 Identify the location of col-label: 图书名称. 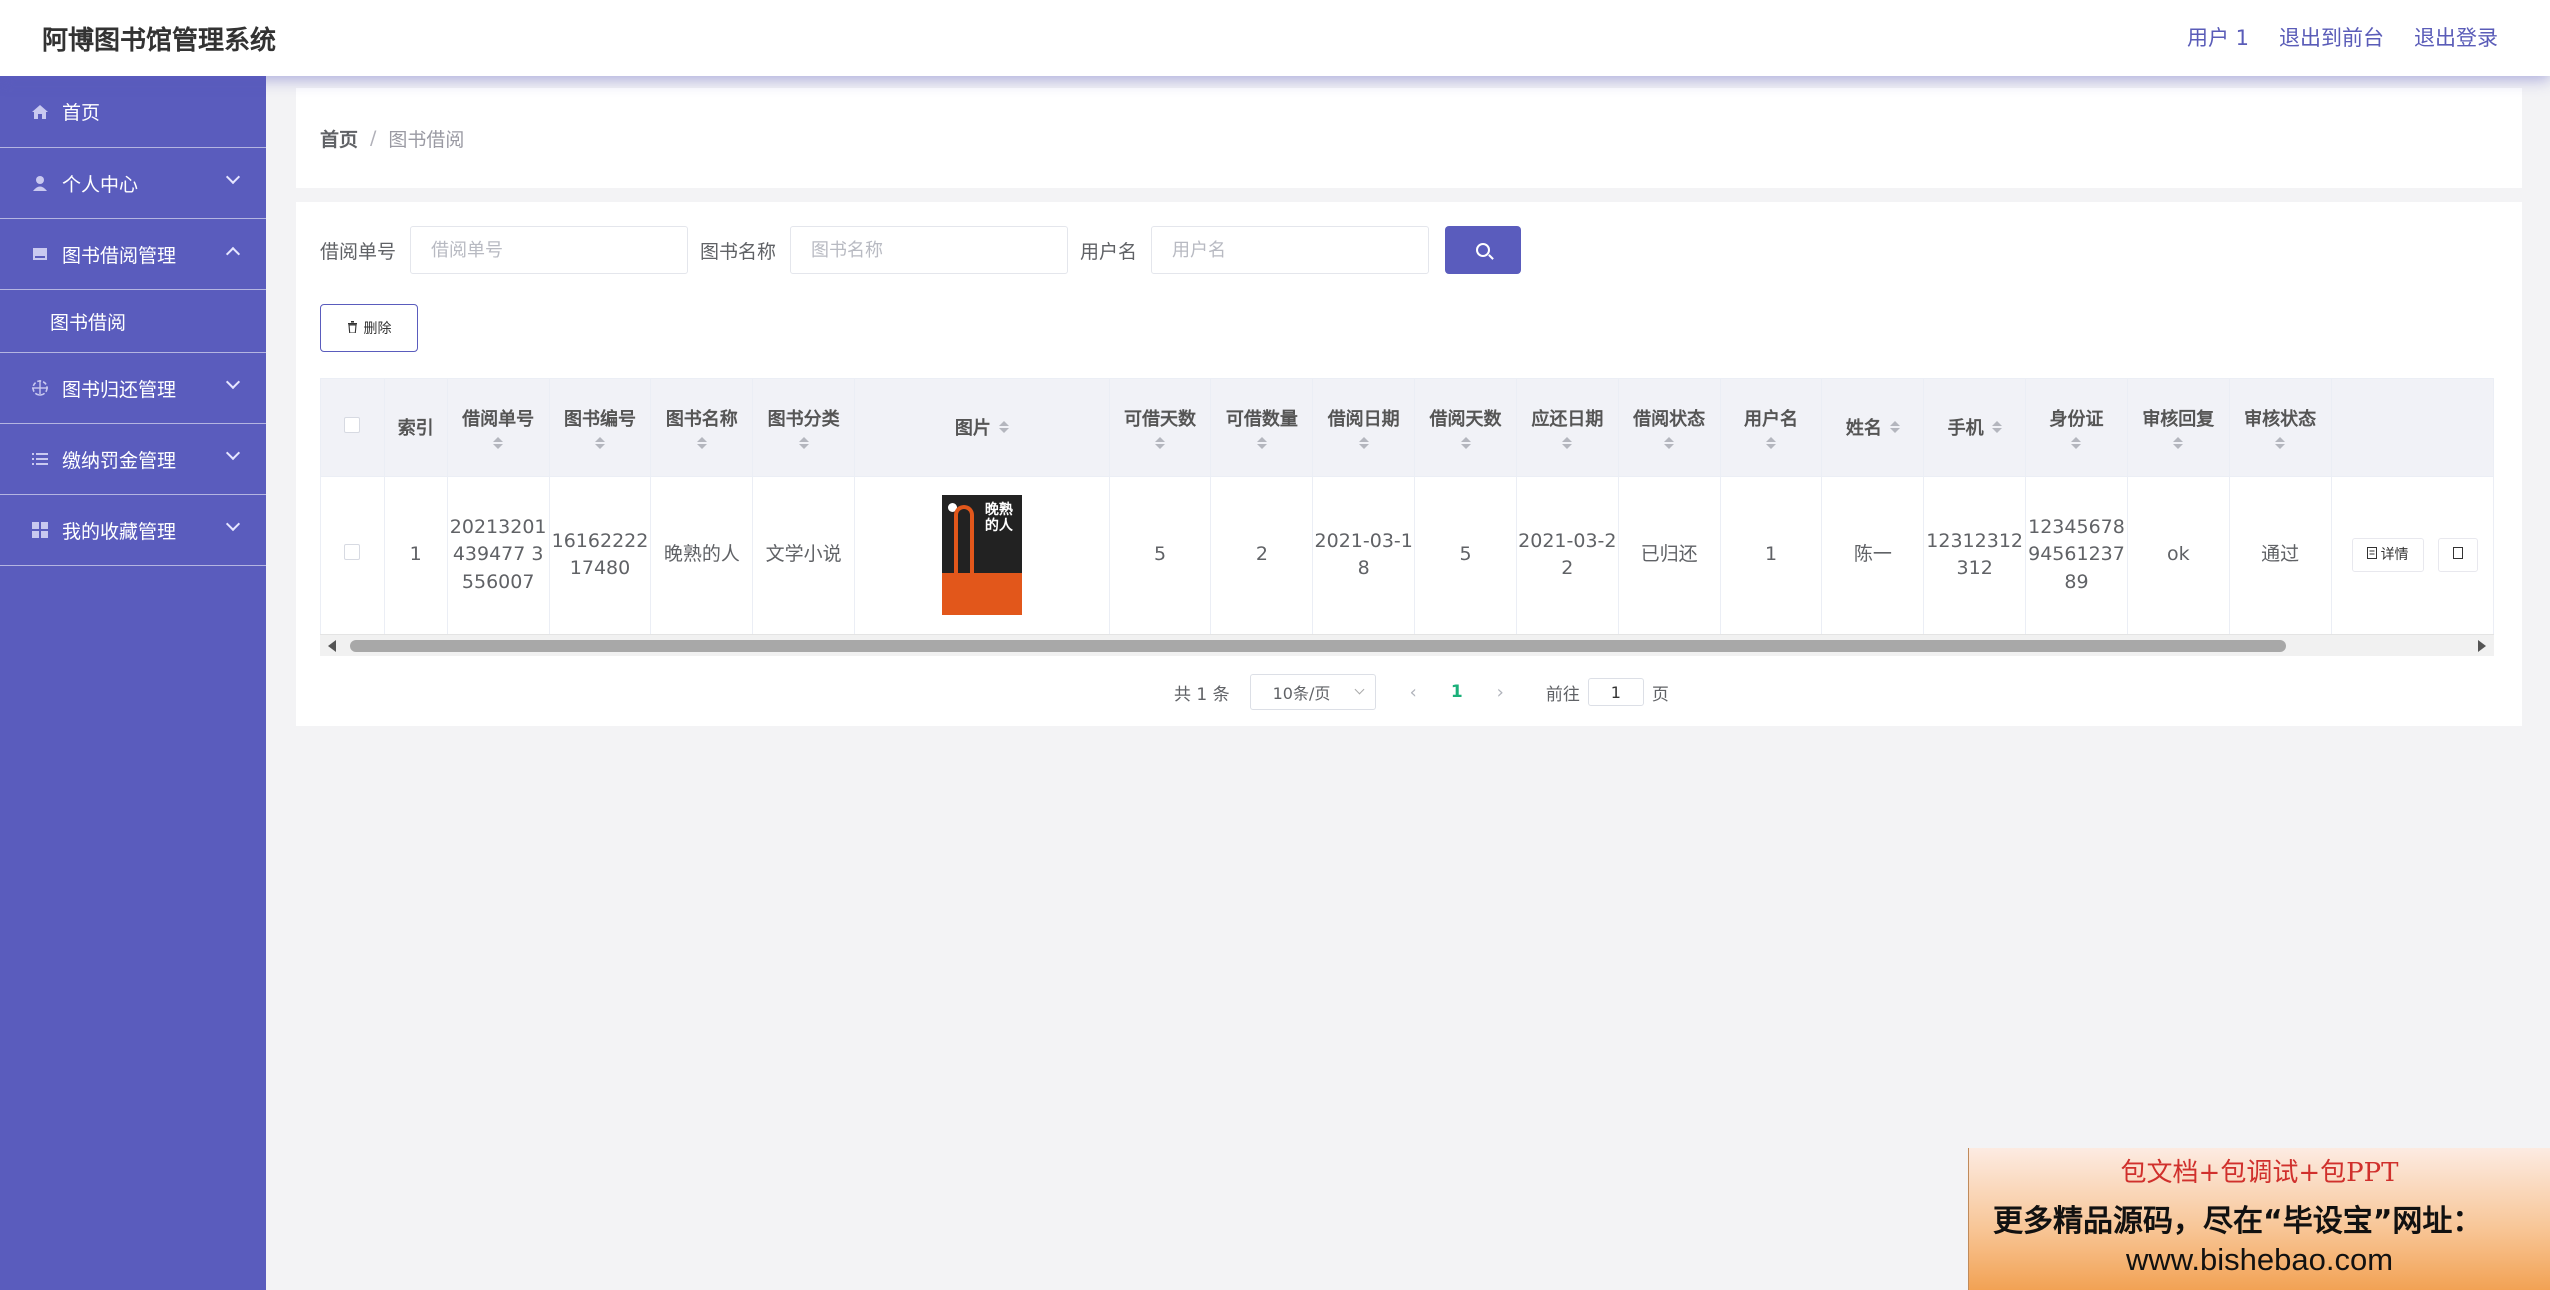
(701, 420).